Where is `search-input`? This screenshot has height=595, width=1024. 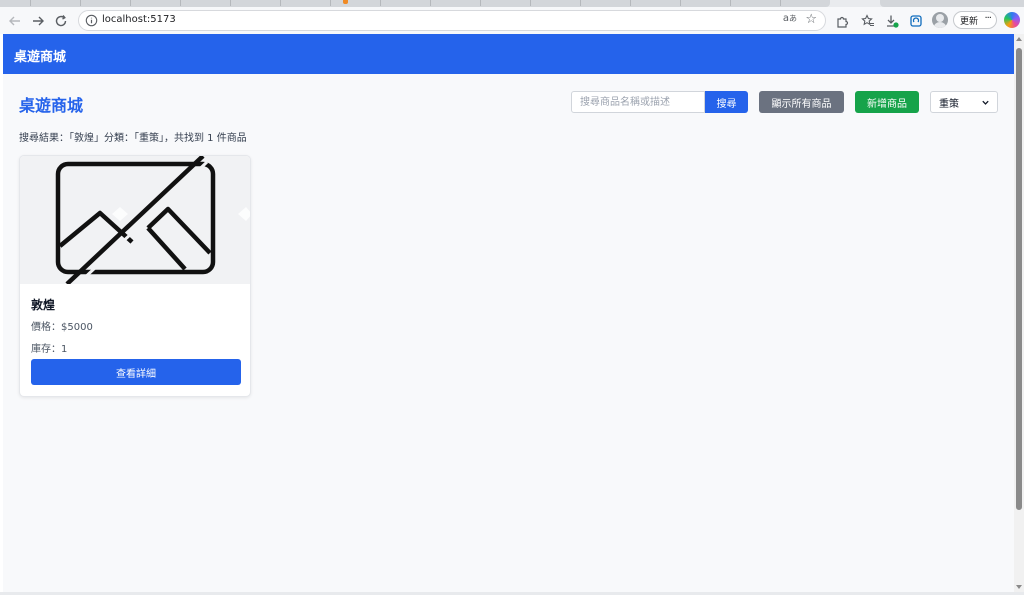
search-input is located at coordinates (638, 102).